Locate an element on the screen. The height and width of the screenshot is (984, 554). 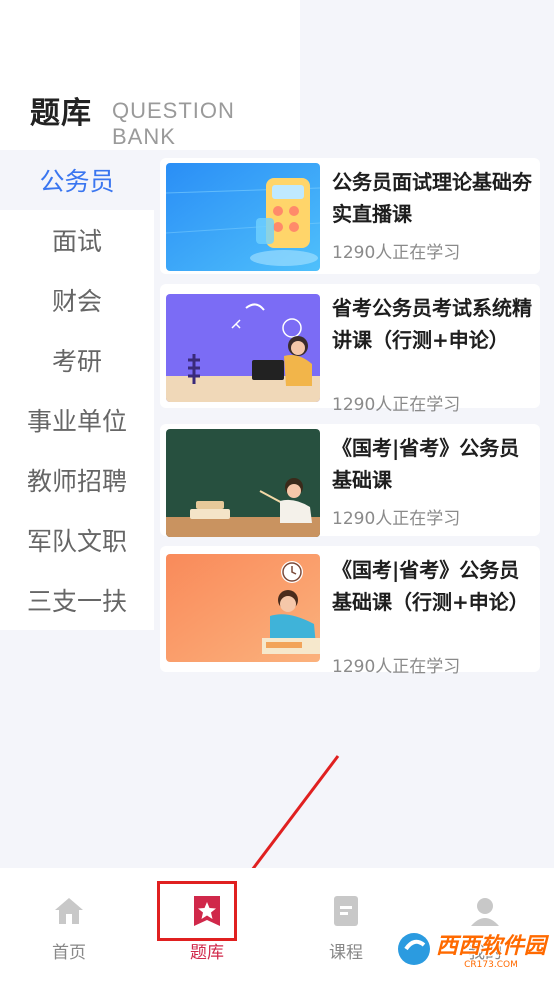
watermark-subtext: CR173.COM is located at coordinates (491, 965).